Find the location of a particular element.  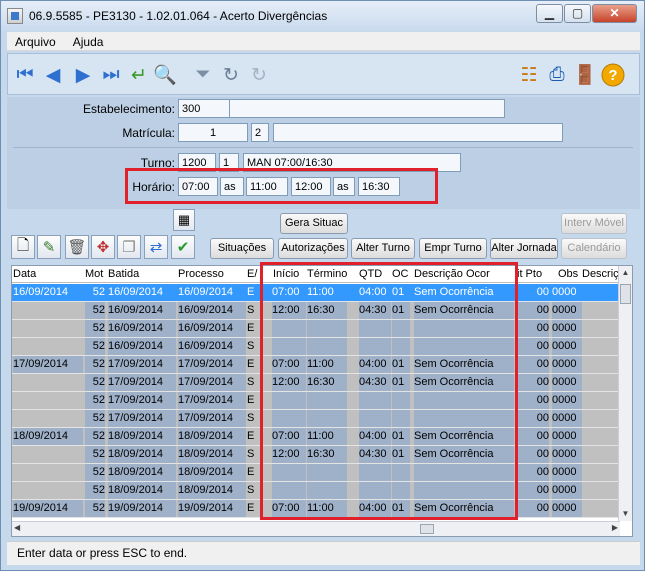

confirm-icon: ✔ is located at coordinates (183, 247).